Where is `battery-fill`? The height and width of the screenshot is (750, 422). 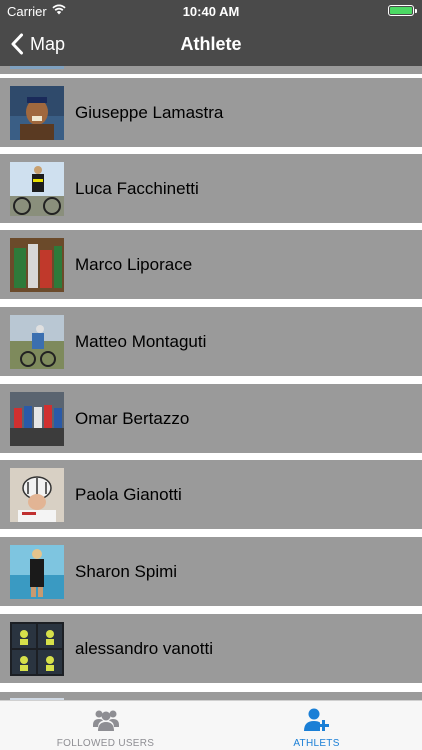 battery-fill is located at coordinates (401, 10).